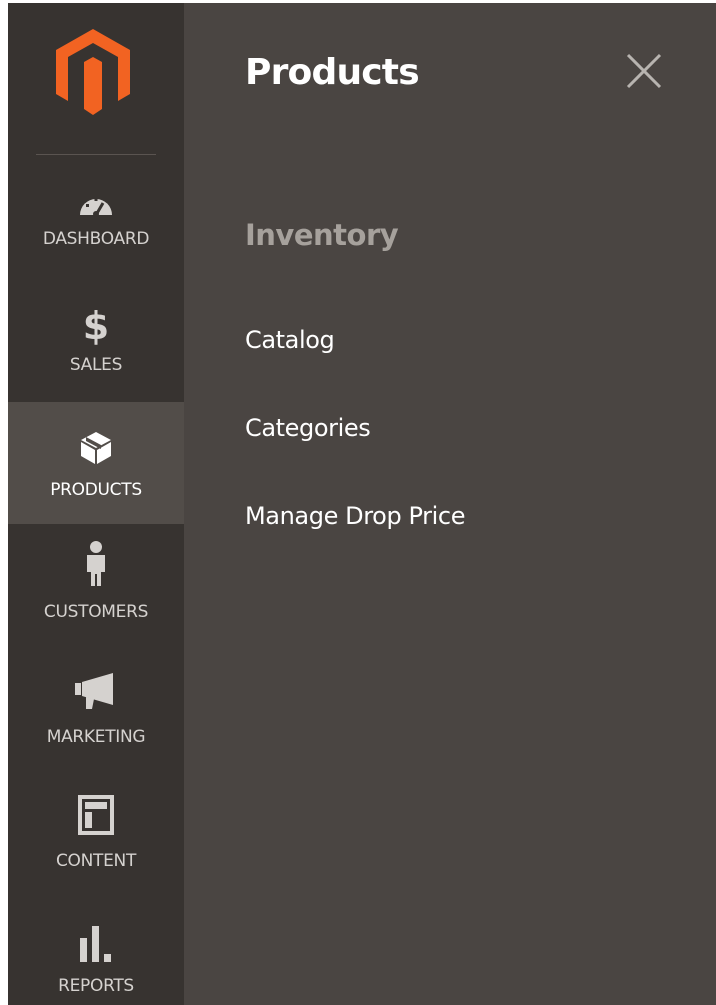 This screenshot has width=716, height=1005. I want to click on close-icon, so click(644, 71).